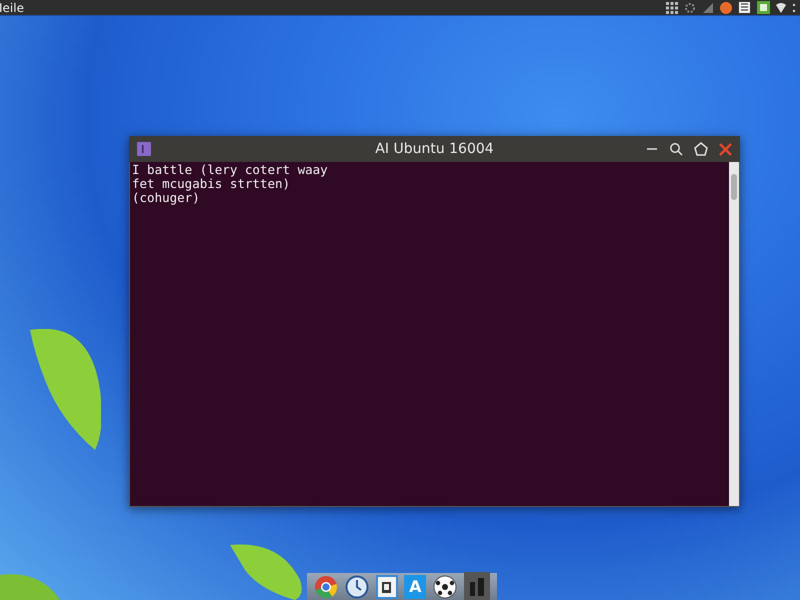  Describe the element at coordinates (676, 149) in the screenshot. I see `search-icon` at that location.